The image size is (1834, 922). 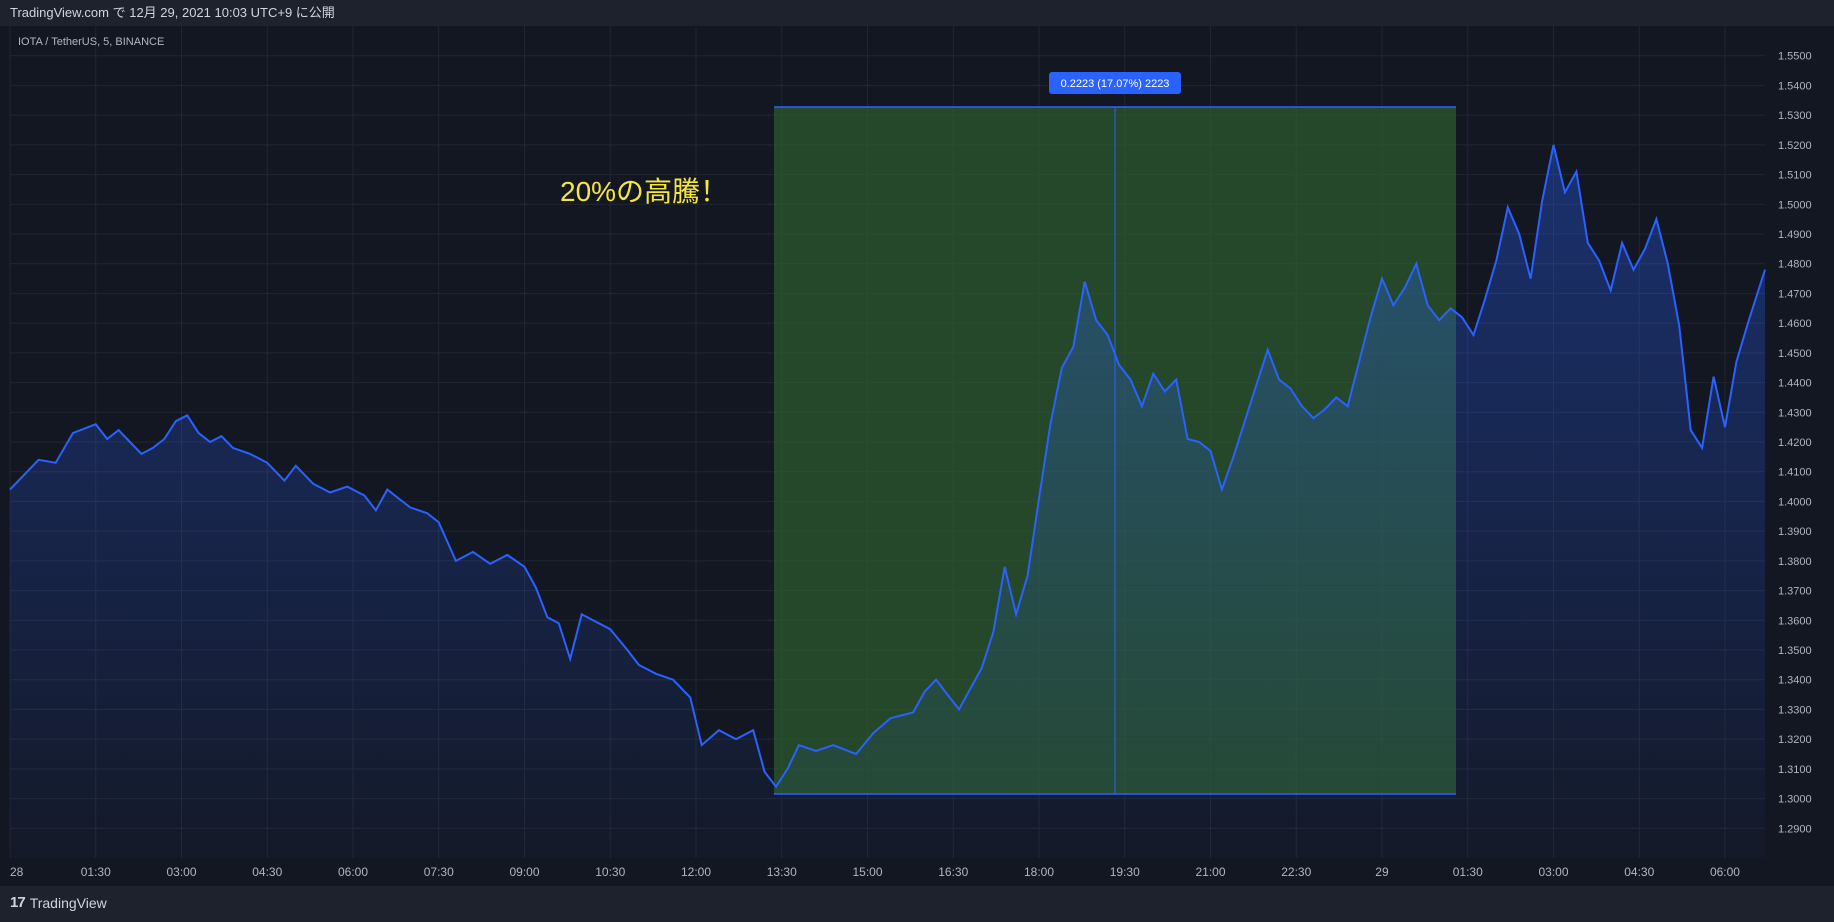 I want to click on y-tick-label: 1.5500, so click(x=1795, y=57).